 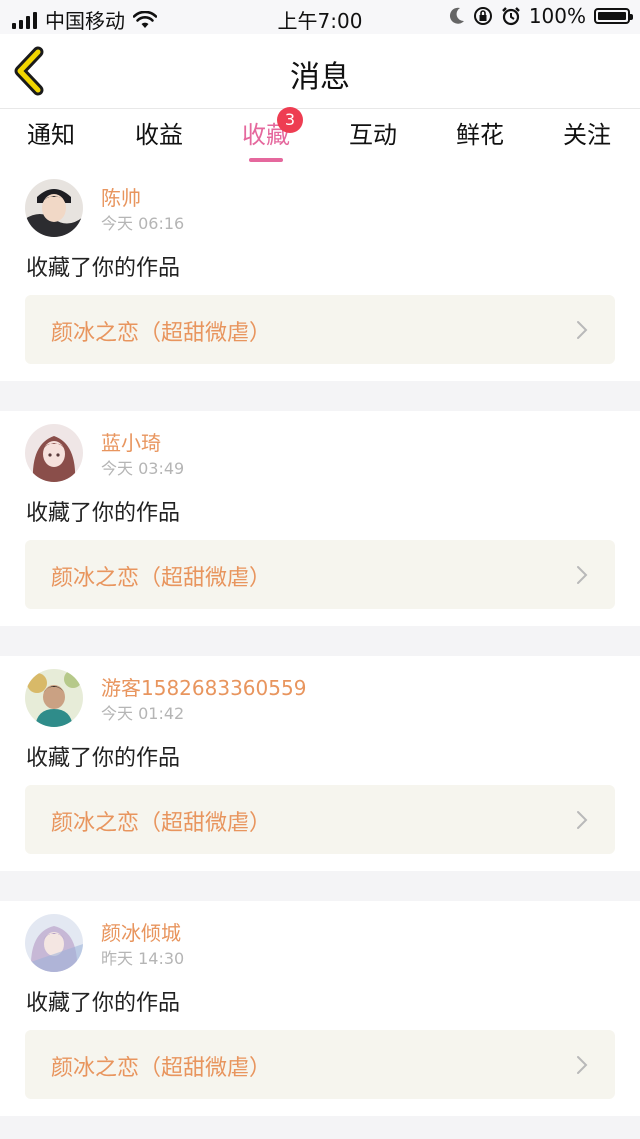 I want to click on timestamp: 昨天 14:30, so click(x=143, y=958).